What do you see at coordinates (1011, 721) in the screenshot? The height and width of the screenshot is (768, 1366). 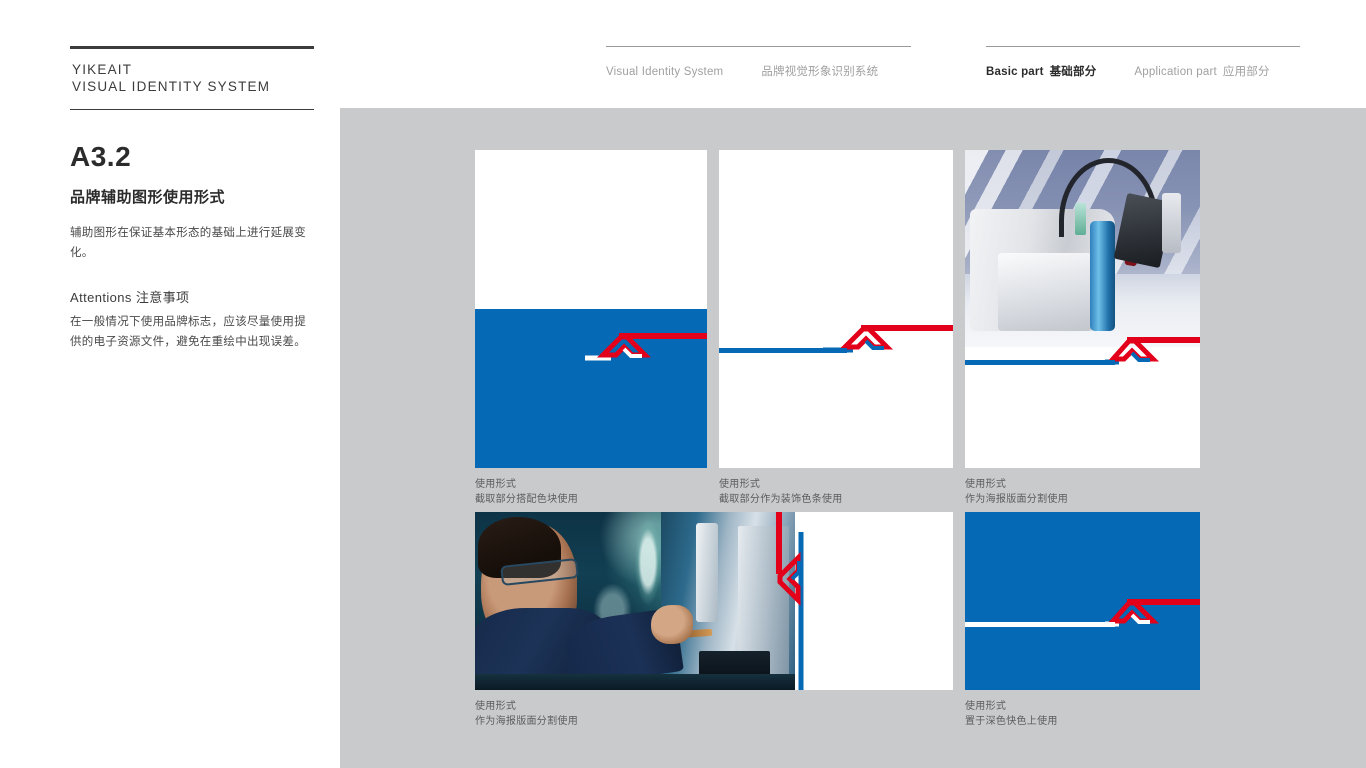 I see `usage-card-5-caption-desc: 置于深色快色上使用` at bounding box center [1011, 721].